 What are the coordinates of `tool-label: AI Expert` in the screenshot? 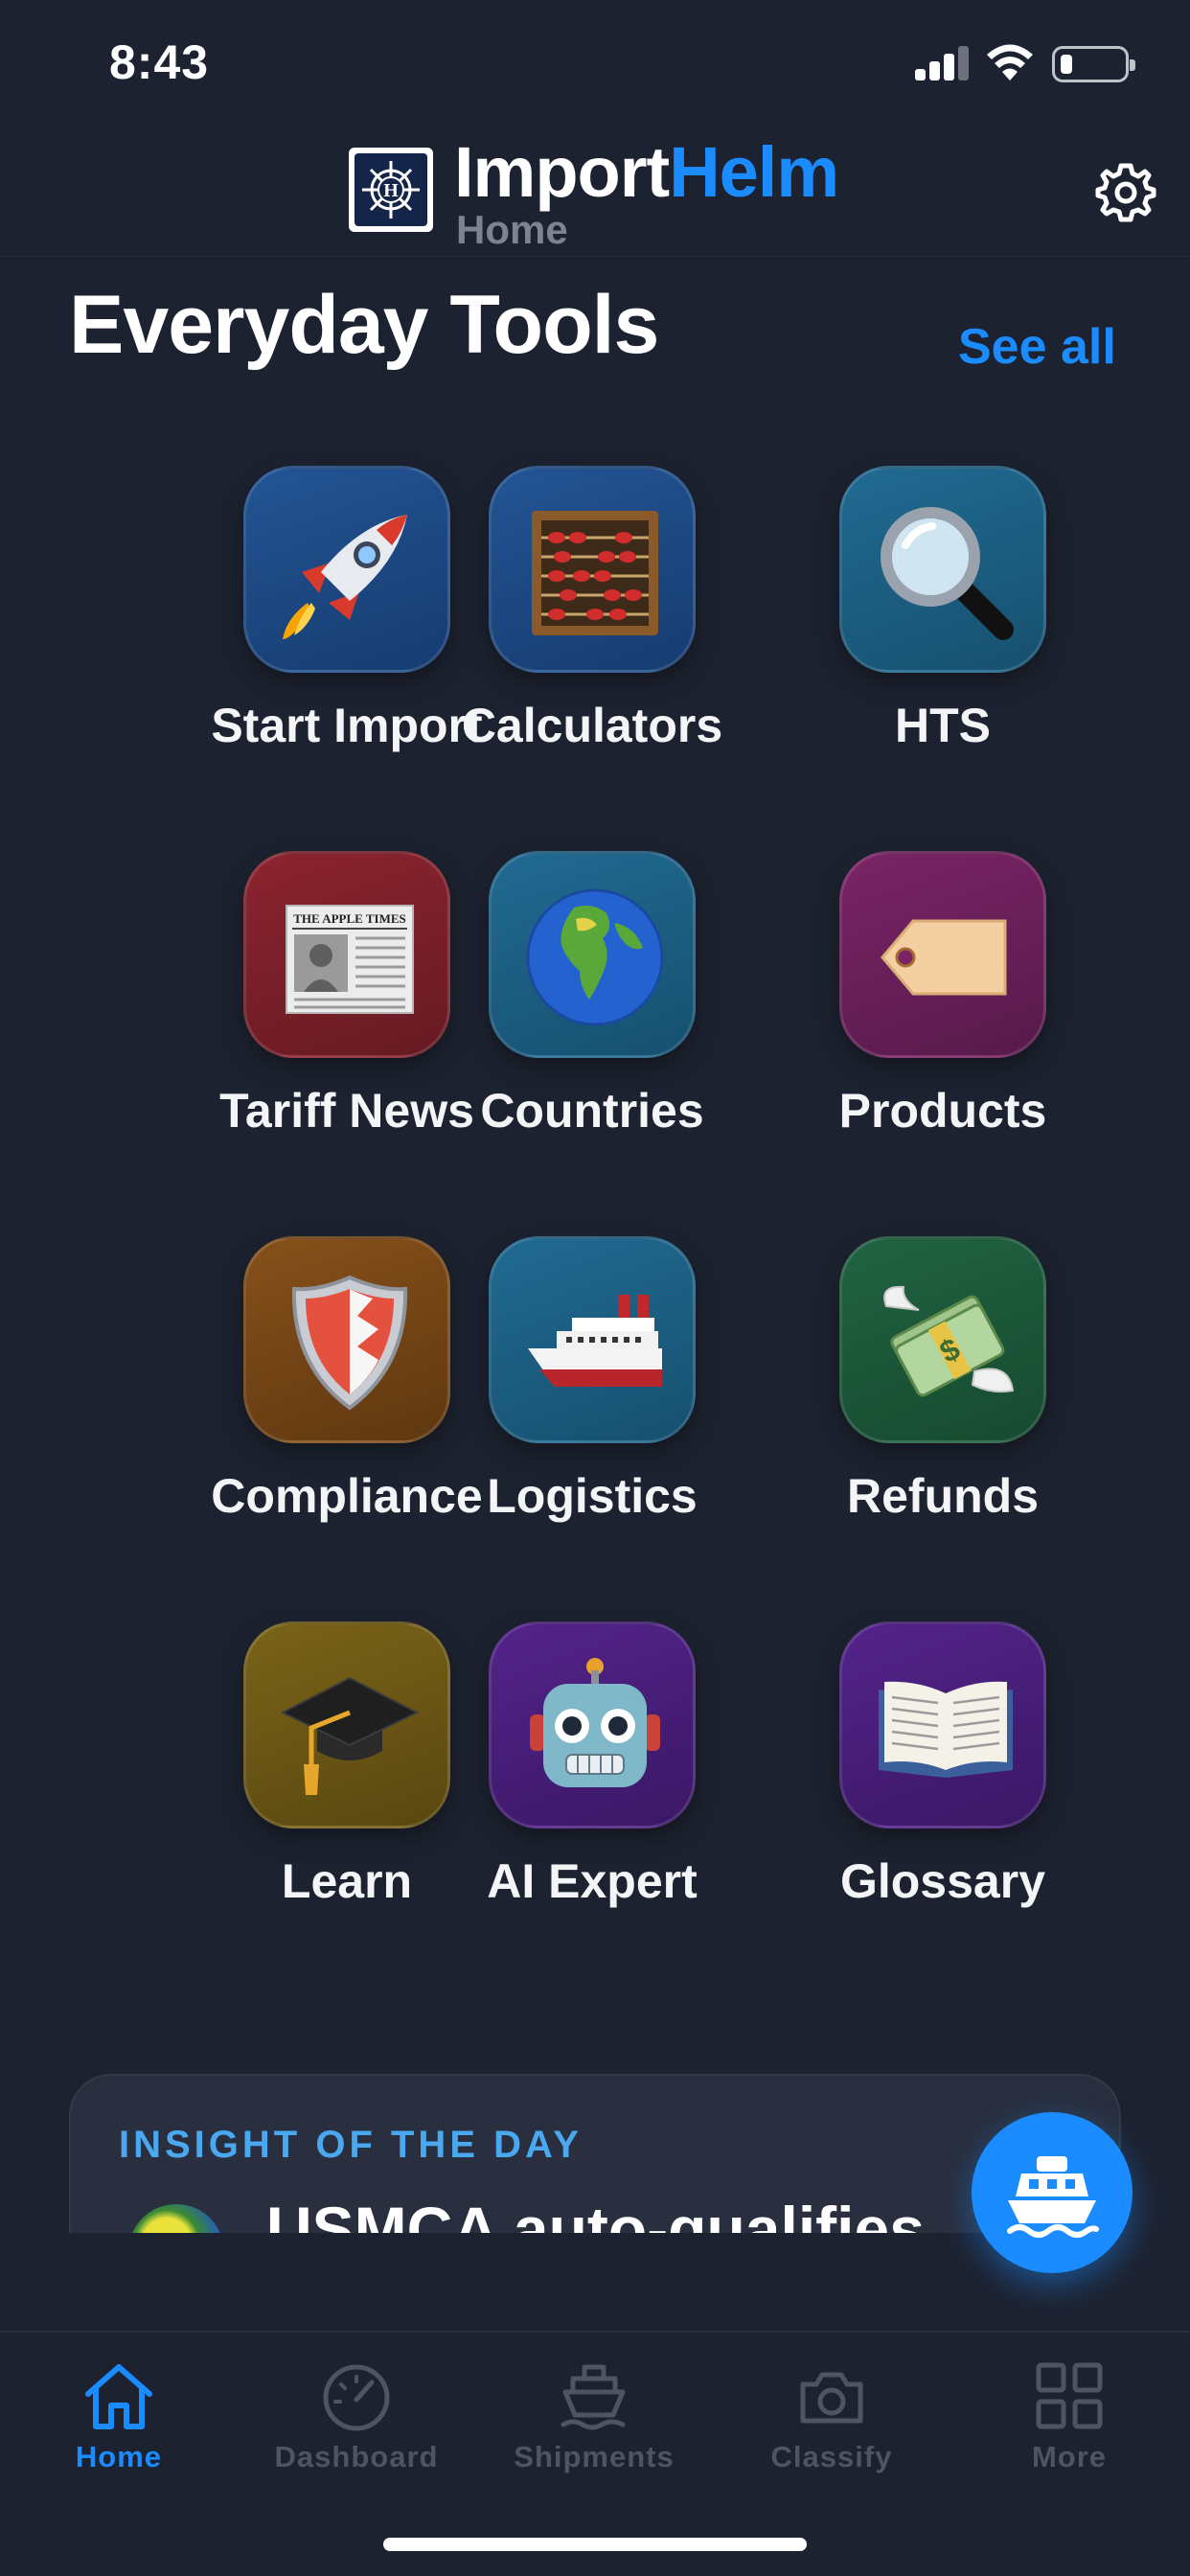 It's located at (592, 1881).